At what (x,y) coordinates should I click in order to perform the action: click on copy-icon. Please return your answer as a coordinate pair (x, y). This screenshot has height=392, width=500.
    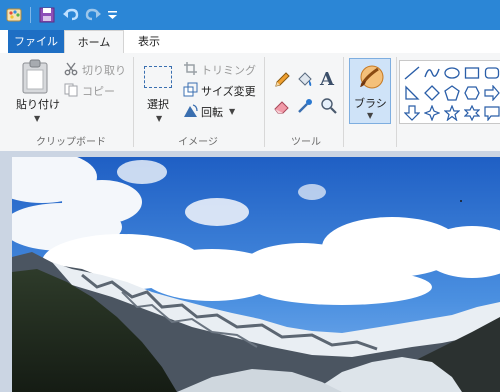
    Looking at the image, I should click on (71, 90).